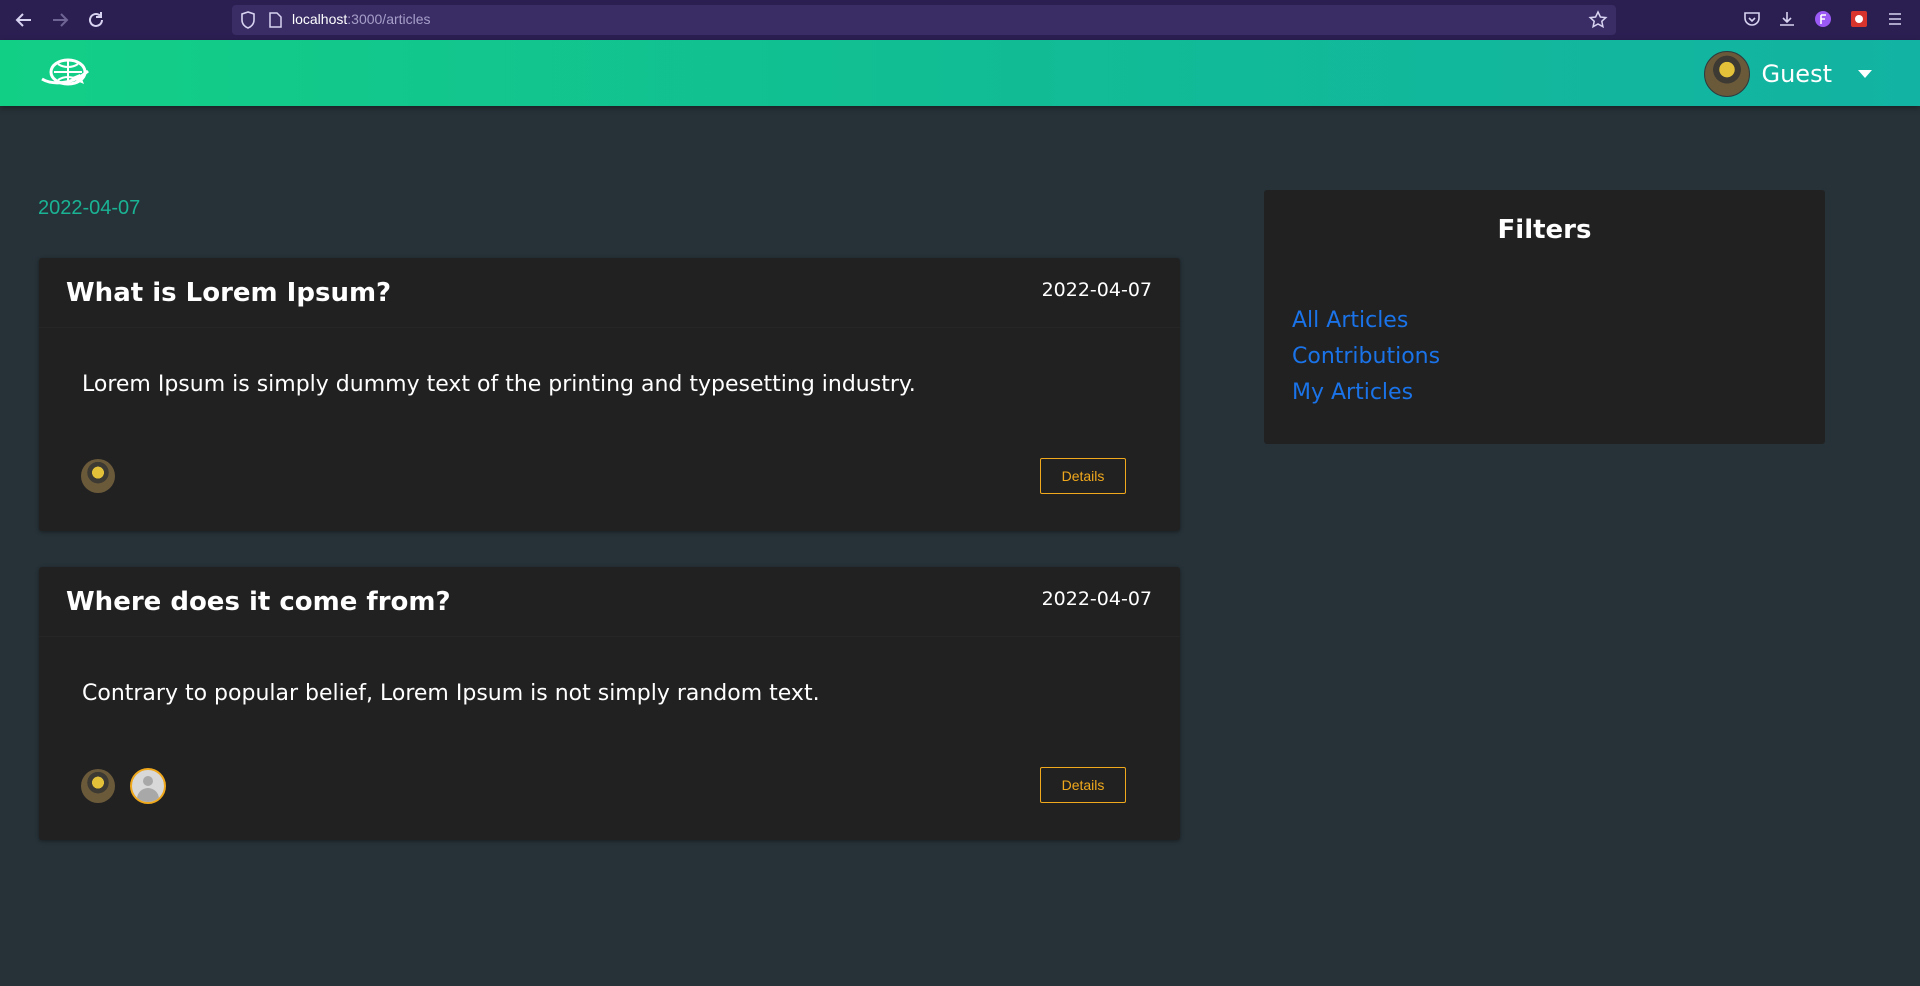 This screenshot has width=1920, height=986. What do you see at coordinates (24, 20) in the screenshot?
I see `back-icon` at bounding box center [24, 20].